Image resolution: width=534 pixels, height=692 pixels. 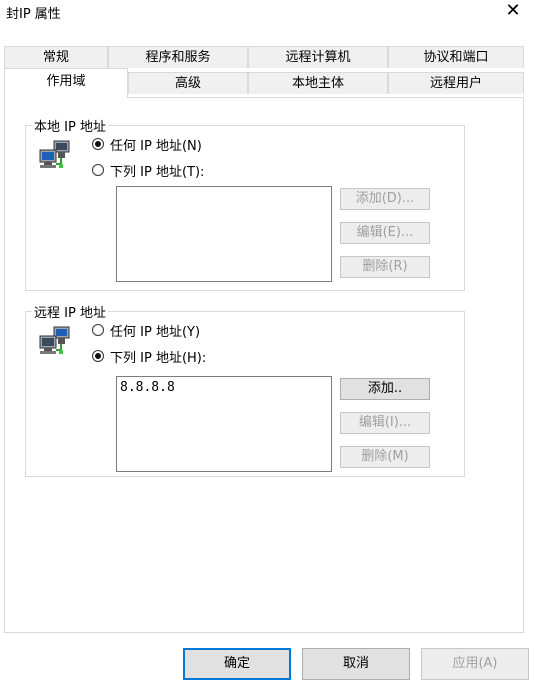 I want to click on local-these-ip-radio-mark, so click(x=98, y=170).